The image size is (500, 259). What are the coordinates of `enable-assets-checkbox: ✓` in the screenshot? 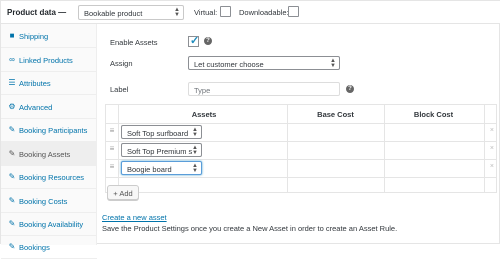 It's located at (194, 41).